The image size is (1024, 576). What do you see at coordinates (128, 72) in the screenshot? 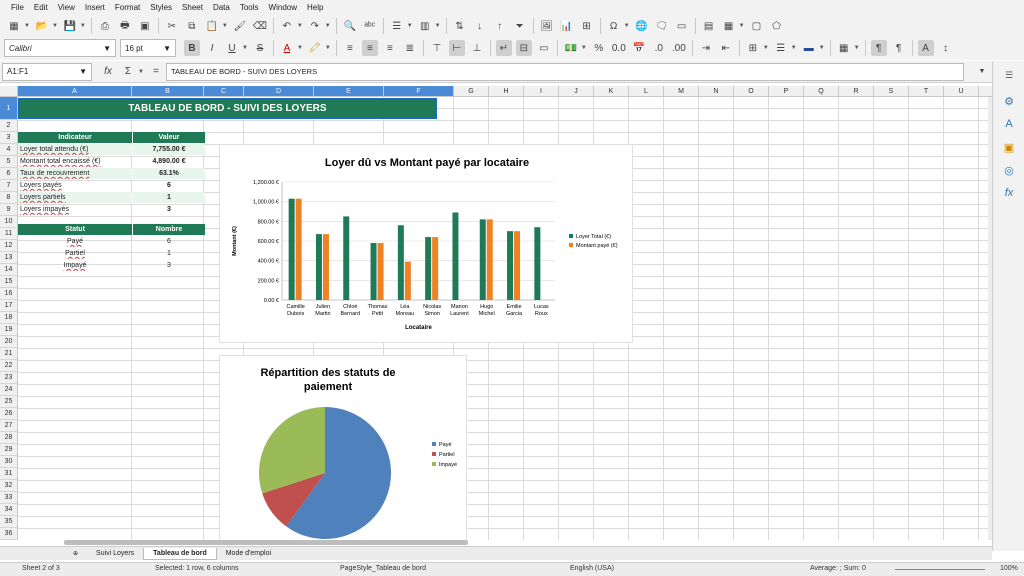
I see `sum-icon: Σ` at bounding box center [128, 72].